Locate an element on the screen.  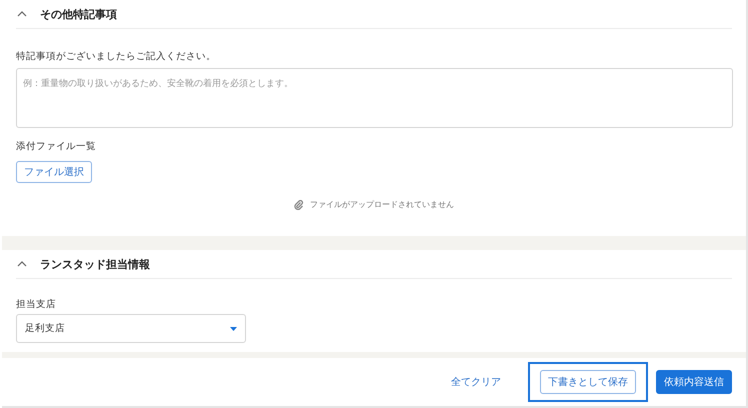
file-select-button: ファイル選択 is located at coordinates (54, 172).